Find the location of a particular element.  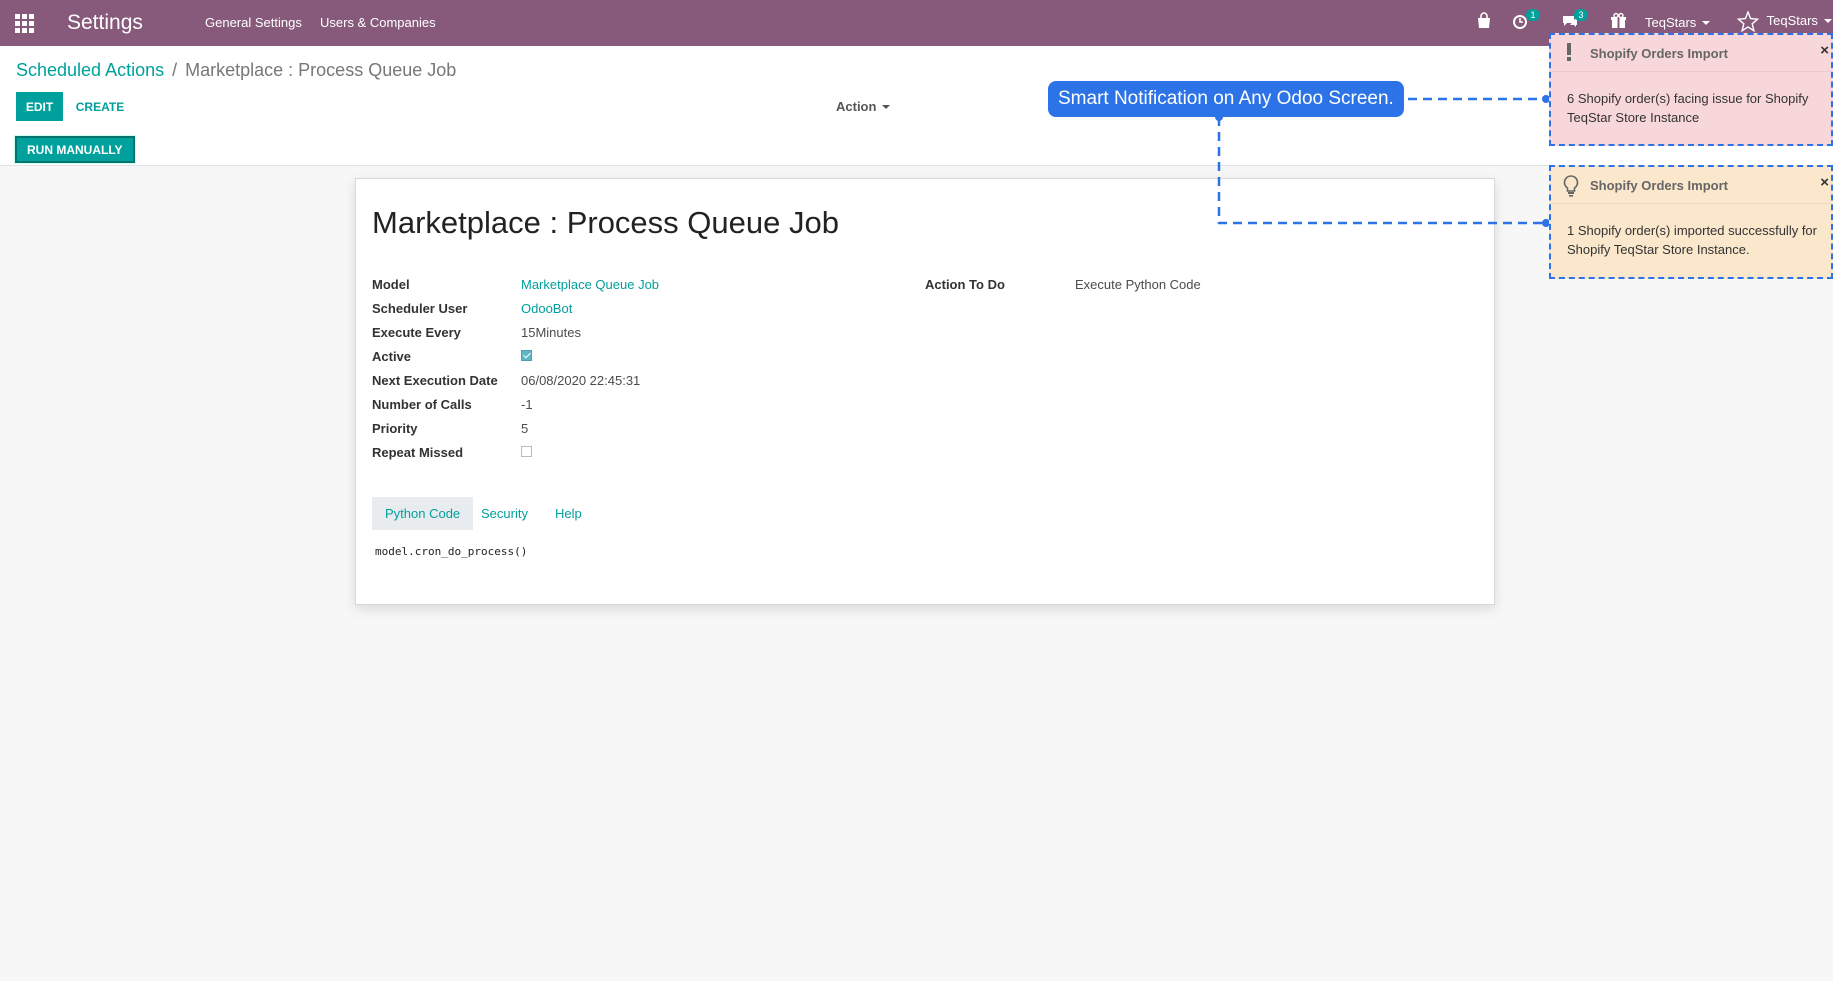

next-execution-date-label: Next Execution Date is located at coordinates (435, 380).